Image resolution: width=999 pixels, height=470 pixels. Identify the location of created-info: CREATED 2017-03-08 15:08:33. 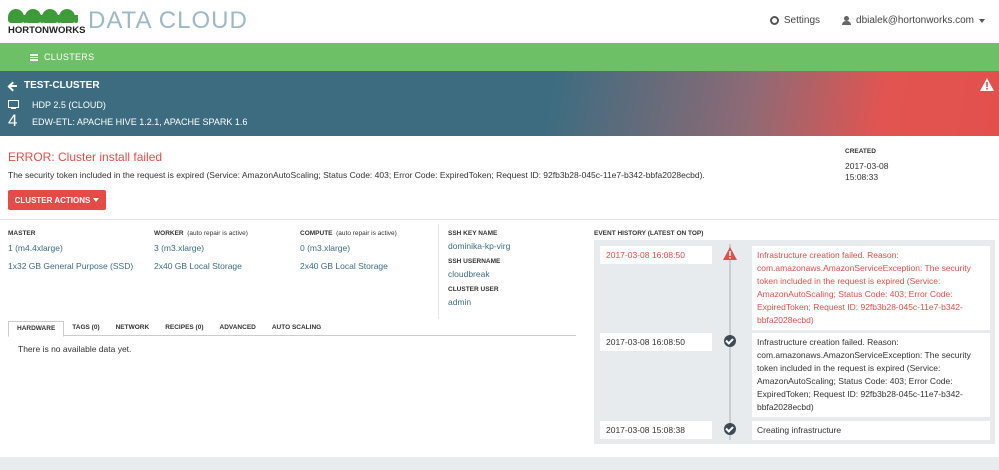
(866, 164).